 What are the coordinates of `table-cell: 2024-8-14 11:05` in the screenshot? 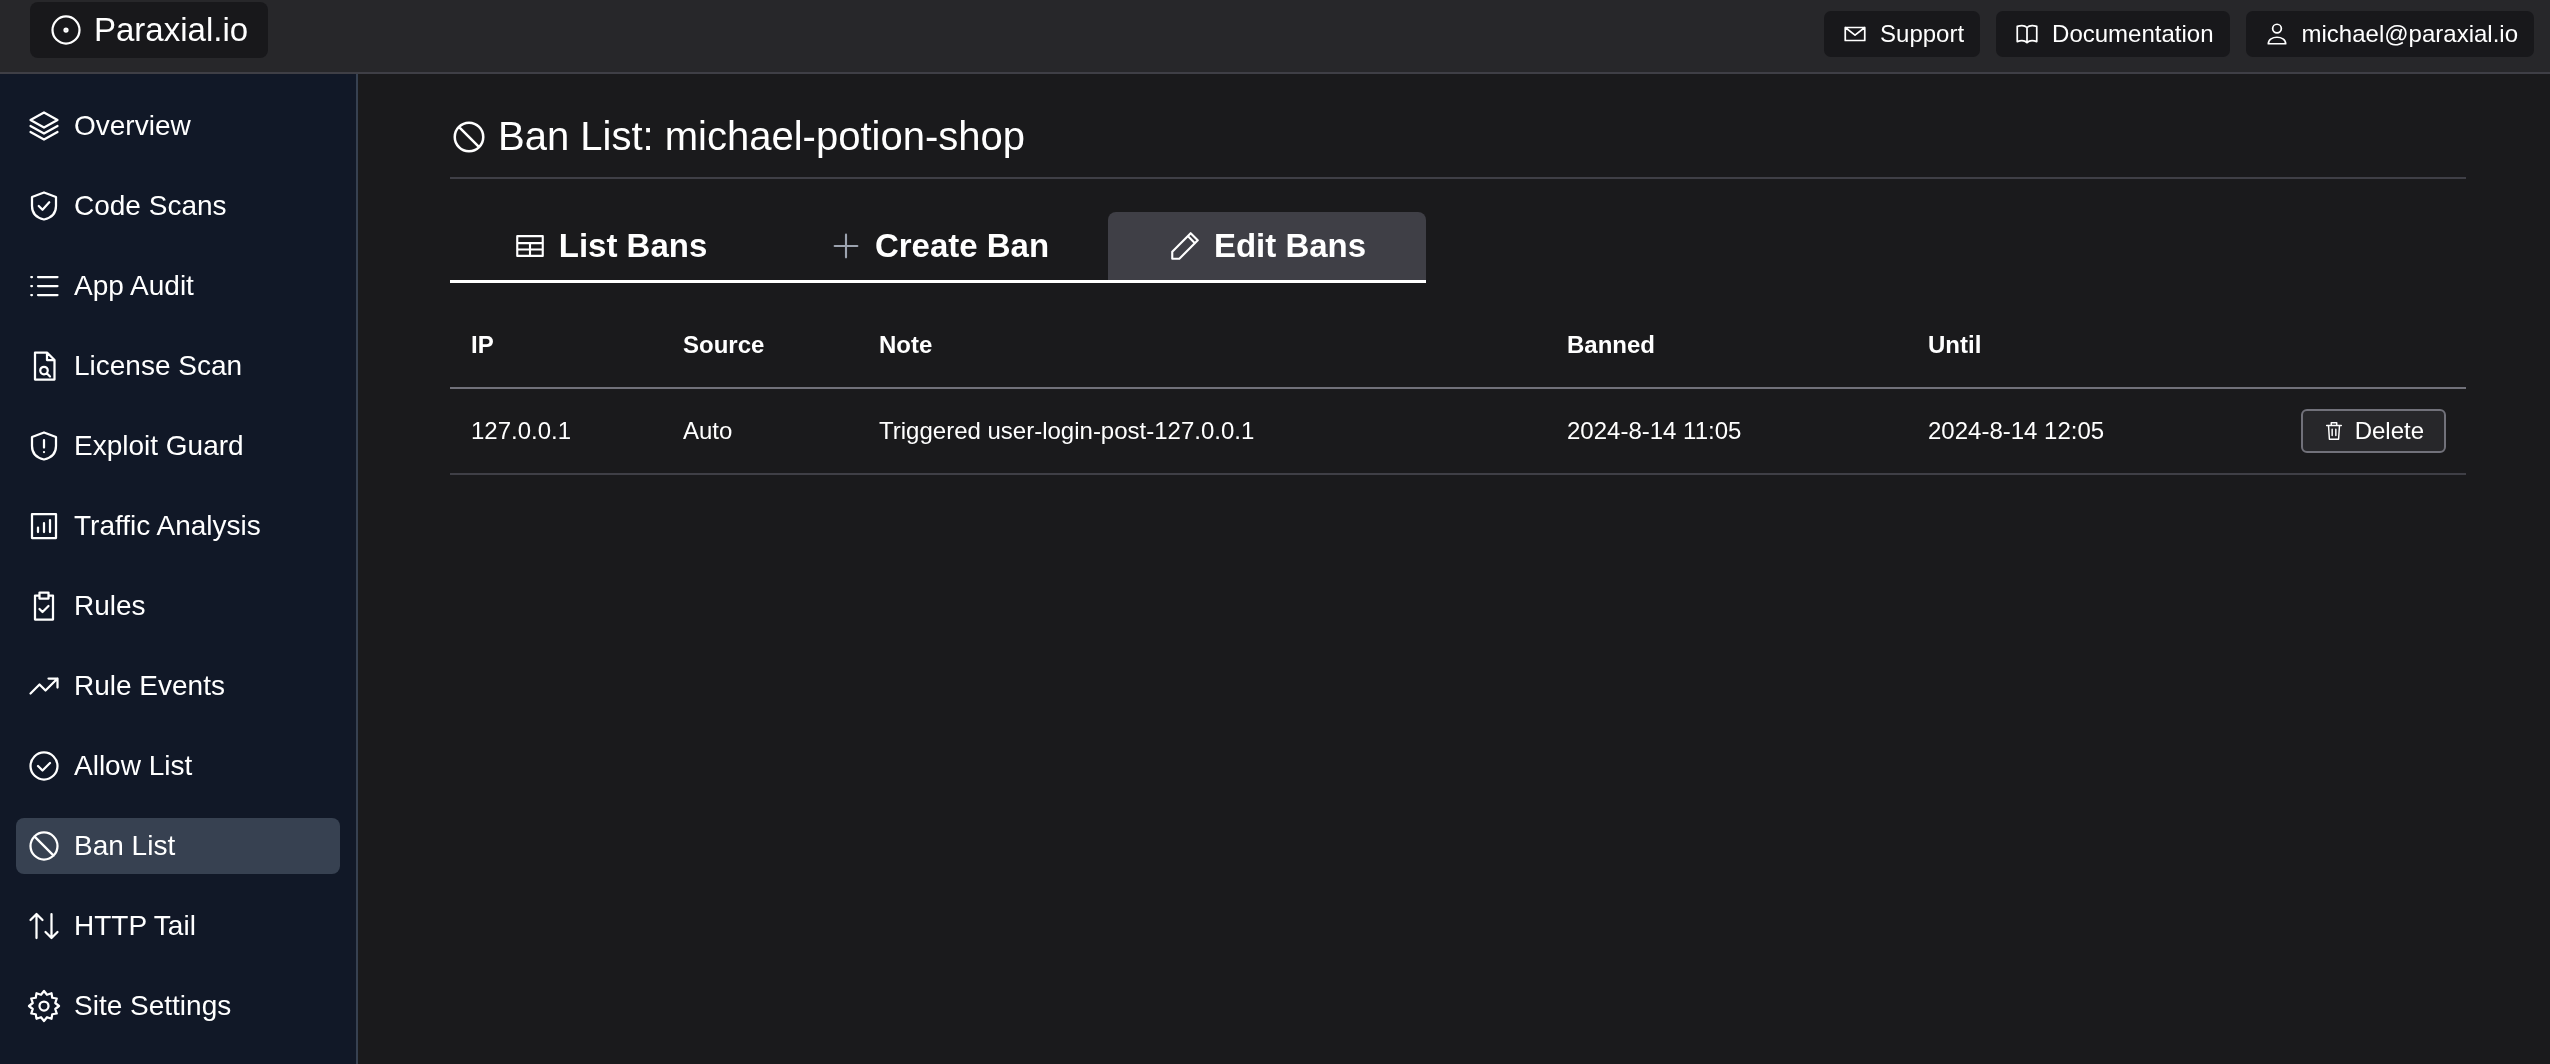 It's located at (1654, 430).